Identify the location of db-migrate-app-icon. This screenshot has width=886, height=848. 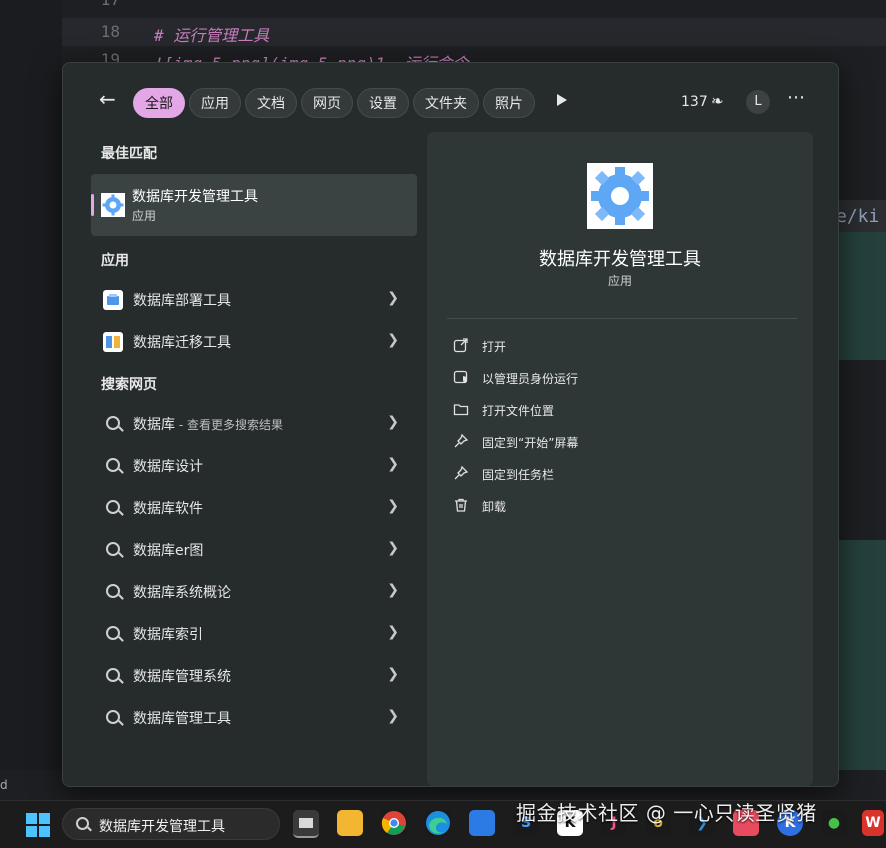
(113, 342).